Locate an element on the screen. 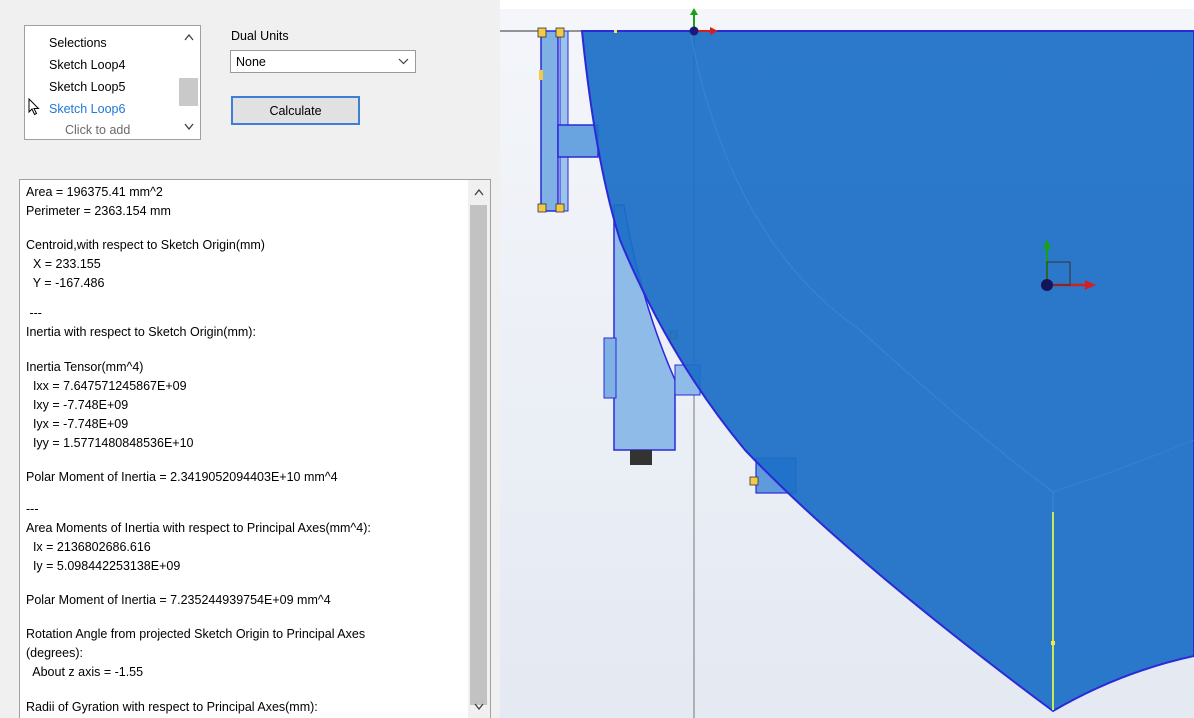  selection-item-active: Sketch Loop6 is located at coordinates (87, 109).